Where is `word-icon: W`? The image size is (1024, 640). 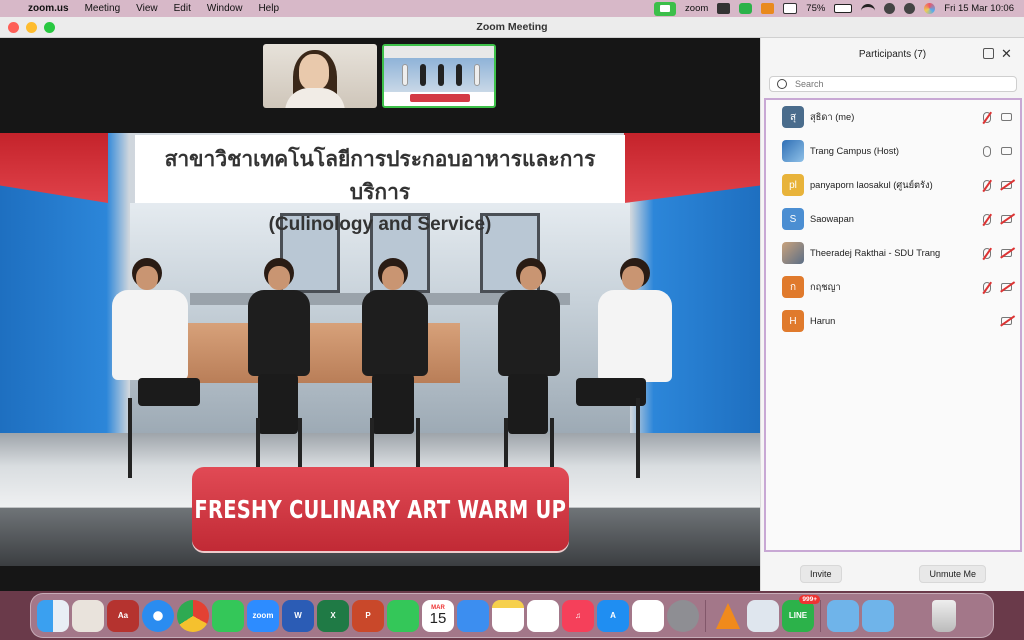 word-icon: W is located at coordinates (298, 615).